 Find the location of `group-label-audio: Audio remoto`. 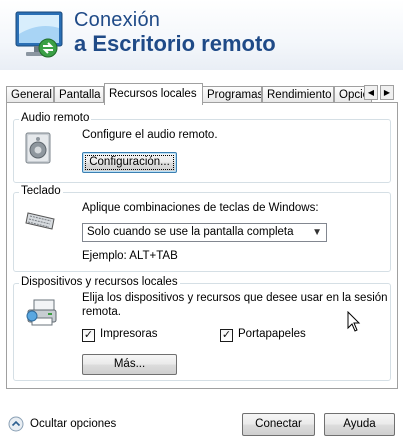

group-label-audio: Audio remoto is located at coordinates (55, 118).